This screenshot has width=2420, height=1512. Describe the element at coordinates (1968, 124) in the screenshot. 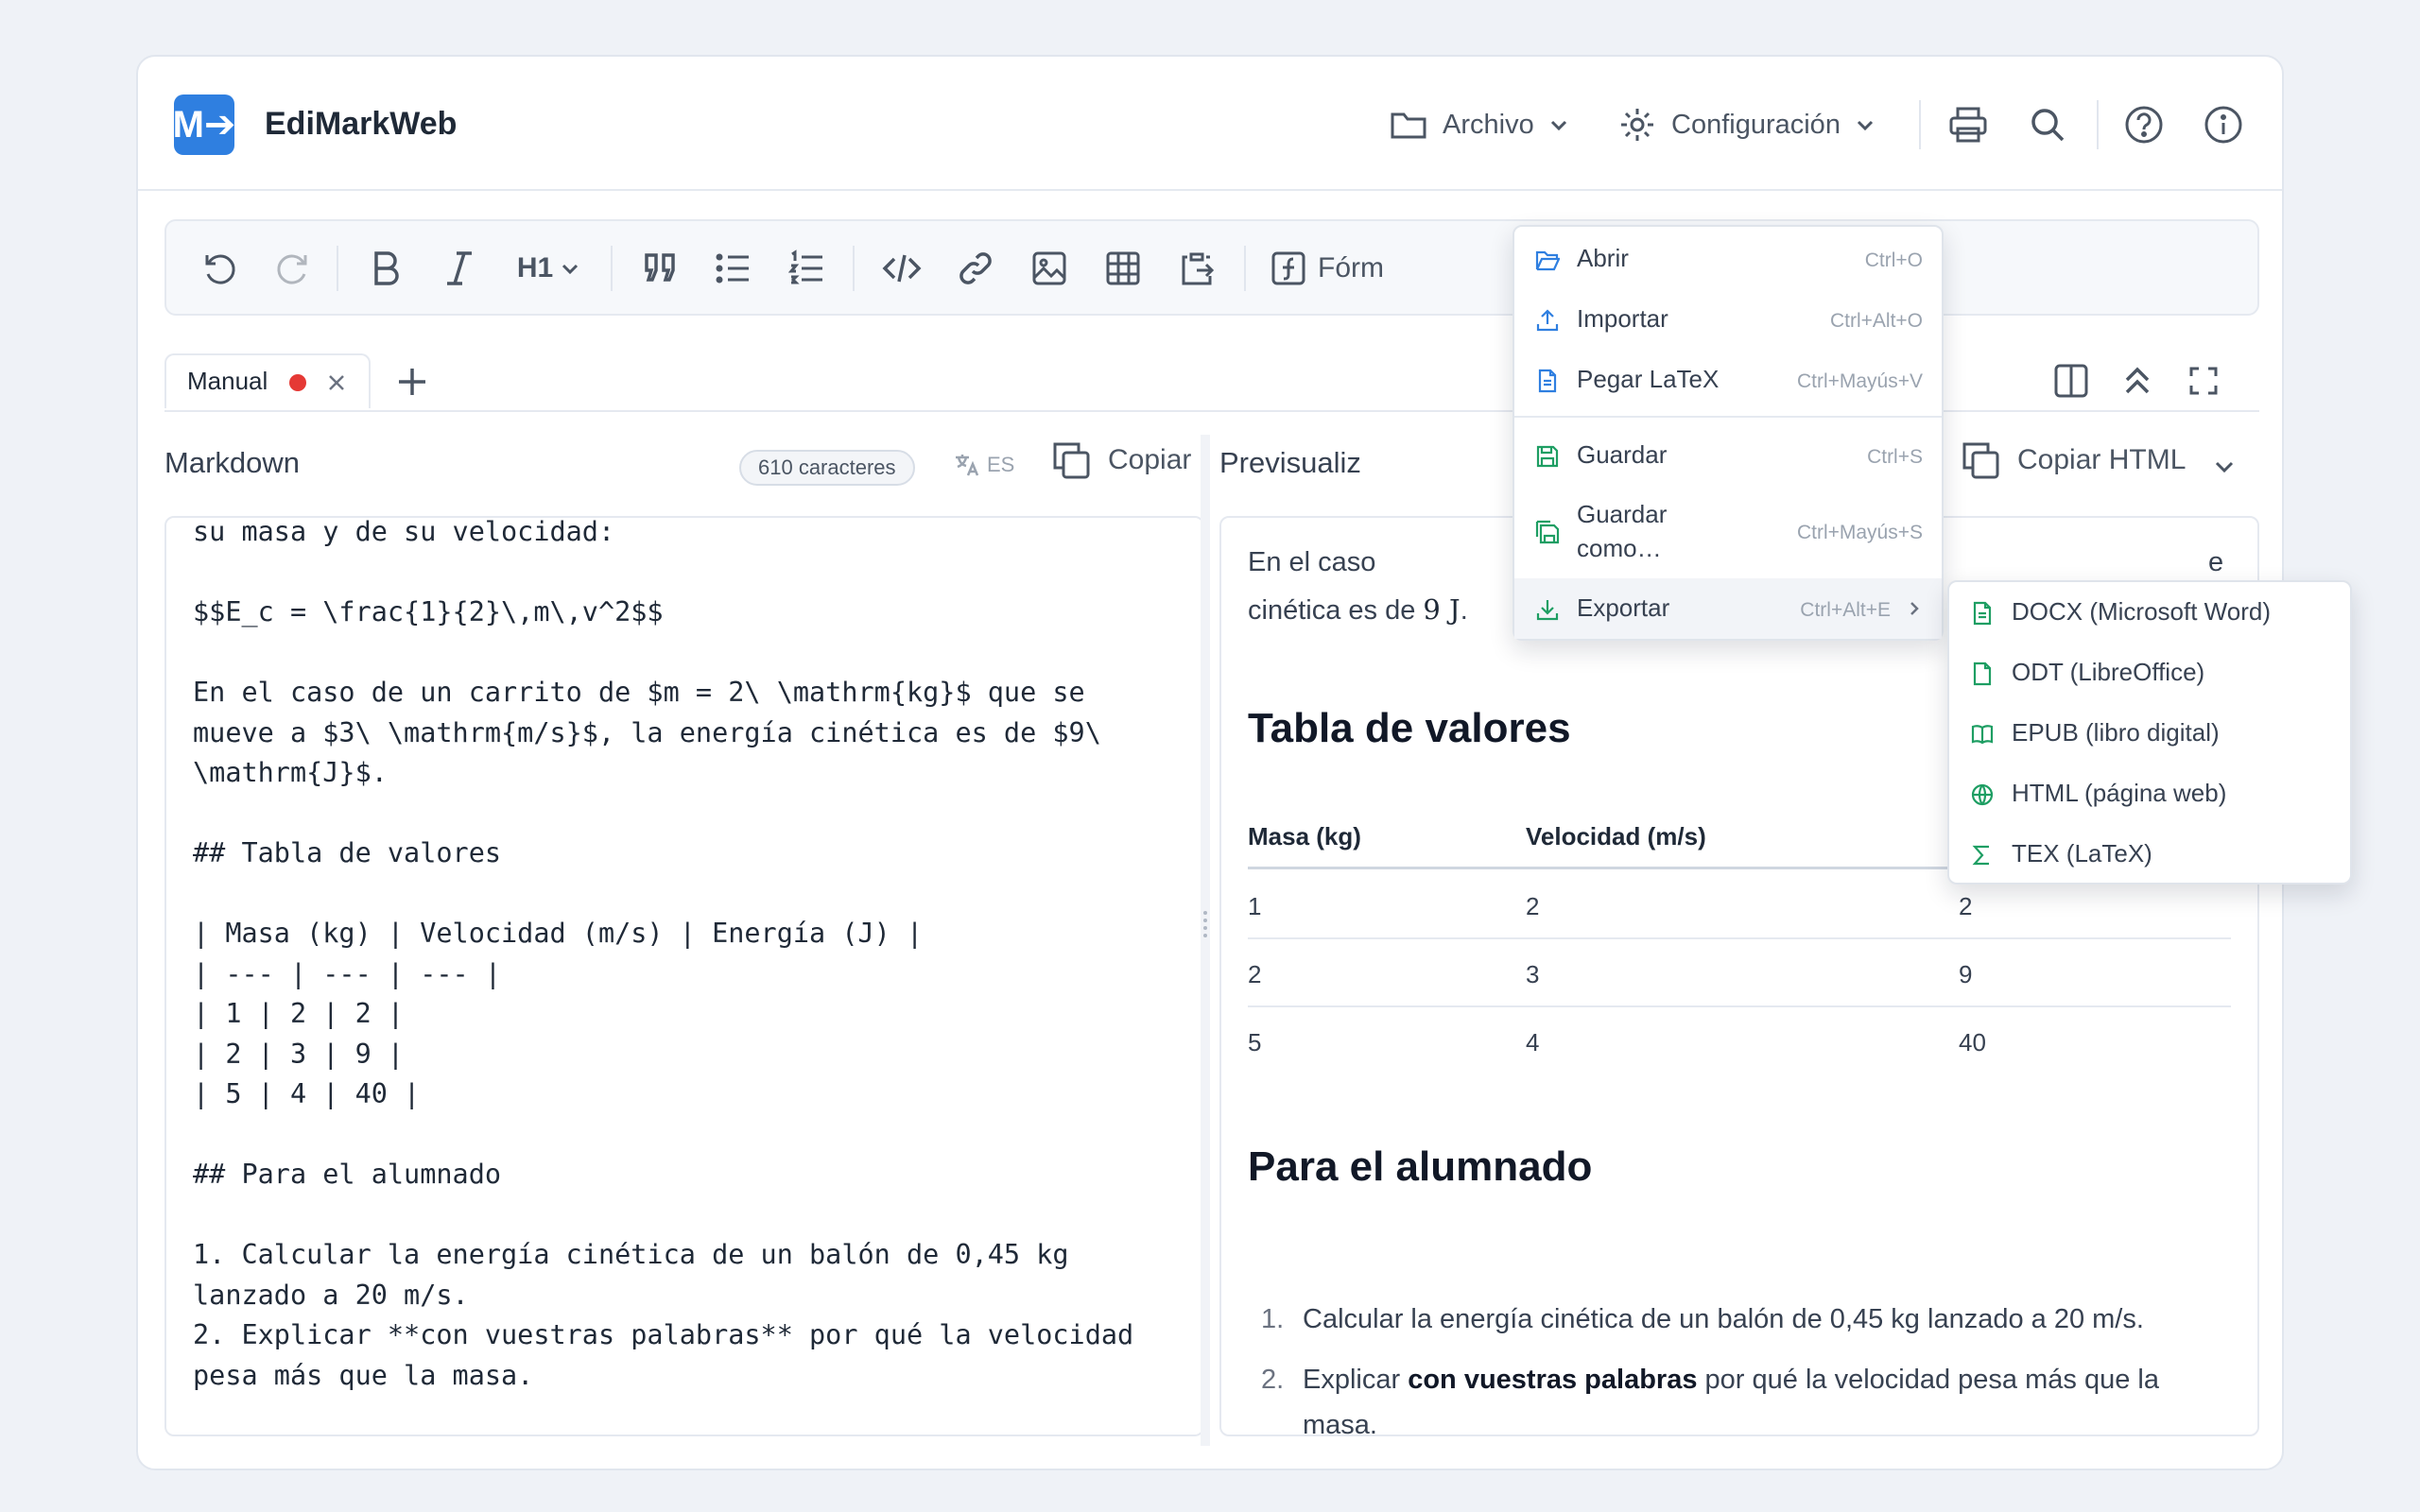

I see `print-button` at that location.